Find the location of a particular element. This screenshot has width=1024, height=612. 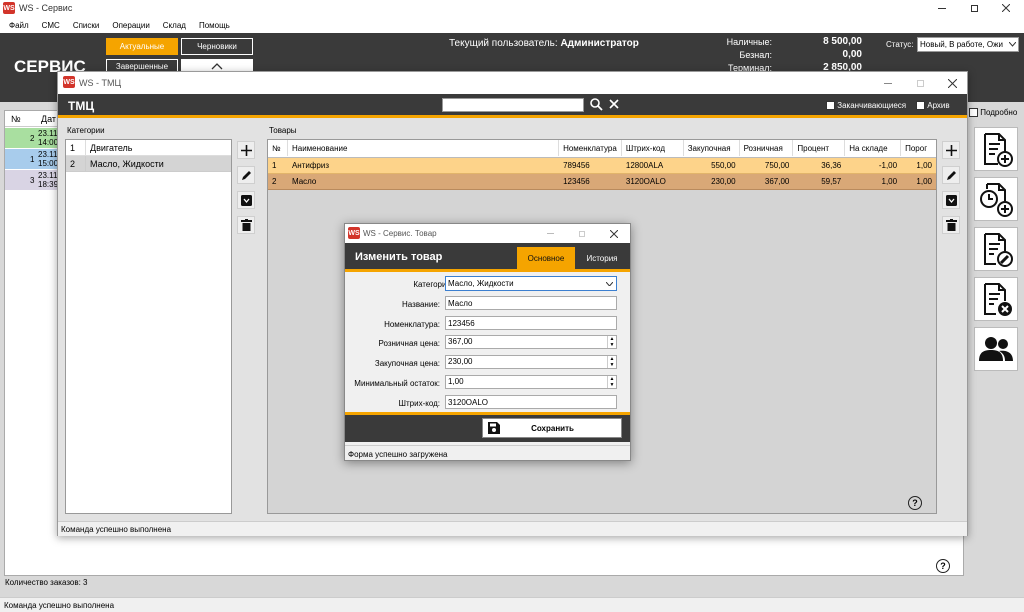

menu-lists: Списки is located at coordinates (86, 25).